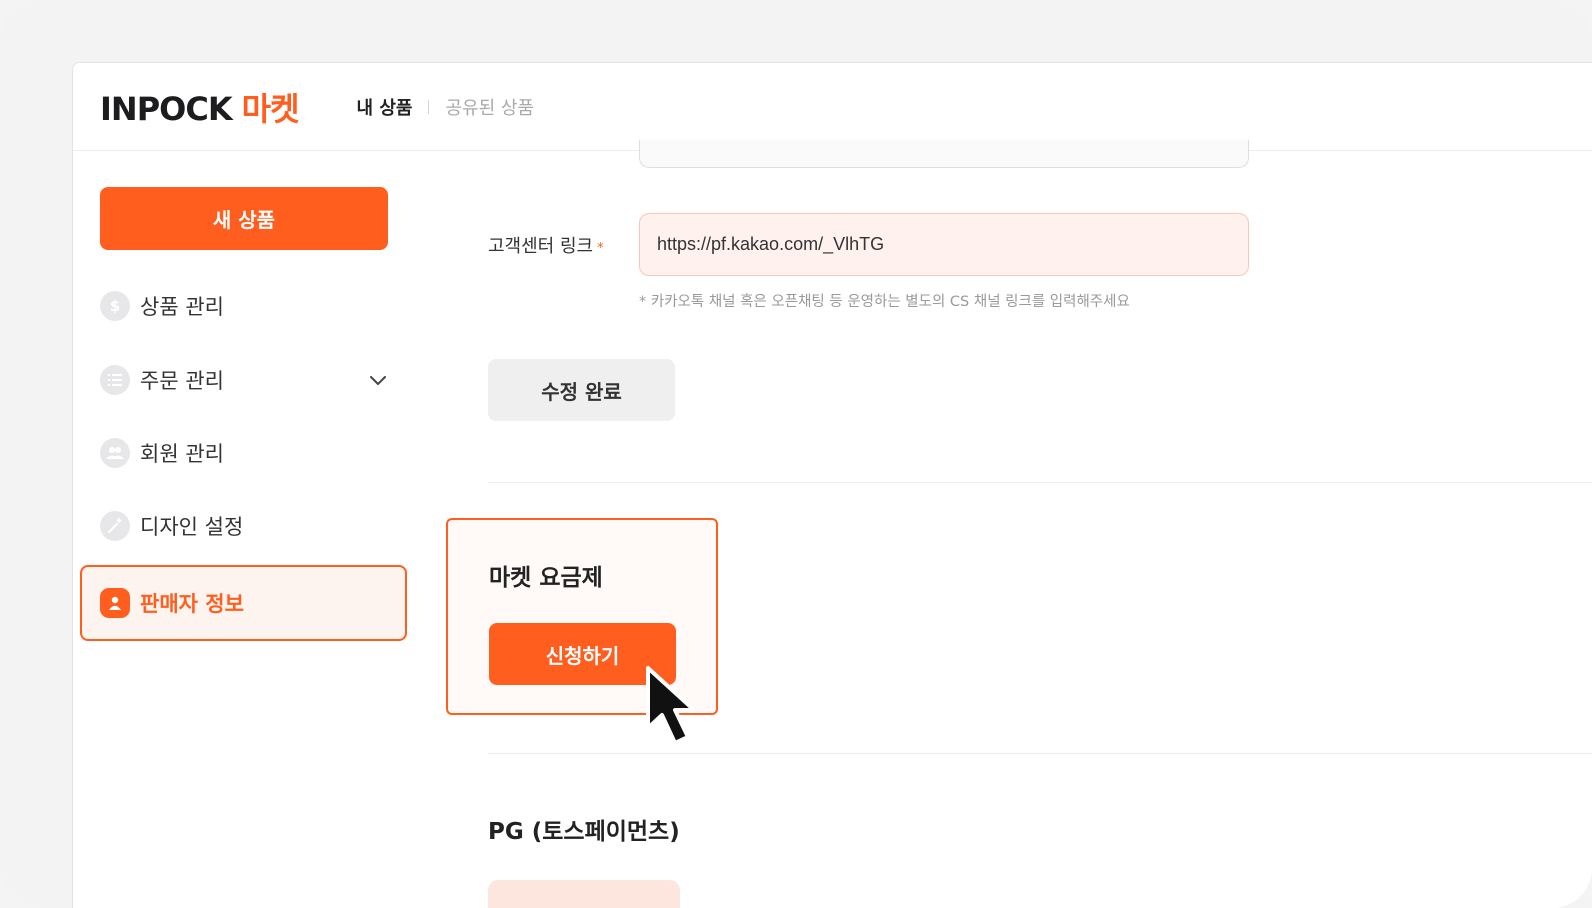 Image resolution: width=1592 pixels, height=908 pixels. What do you see at coordinates (489, 107) in the screenshot?
I see `tab-shared-products: 공유된 상품` at bounding box center [489, 107].